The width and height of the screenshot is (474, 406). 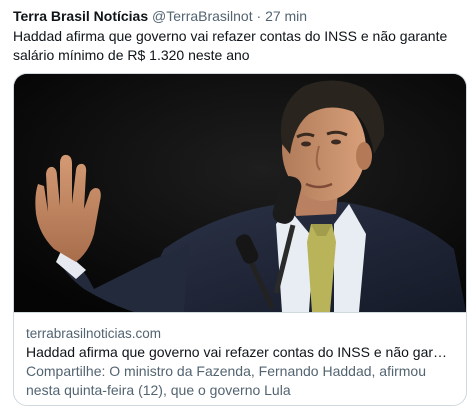 What do you see at coordinates (202, 16) in the screenshot?
I see `author-handle: @TerraBrasilnot` at bounding box center [202, 16].